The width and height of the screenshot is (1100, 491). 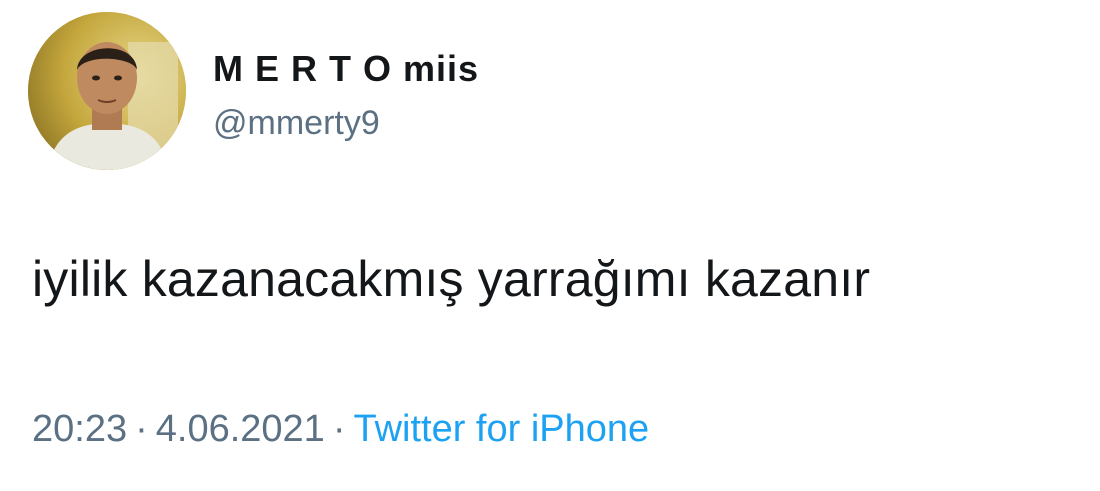 What do you see at coordinates (240, 429) in the screenshot?
I see `tweet-date: 4.06.2021` at bounding box center [240, 429].